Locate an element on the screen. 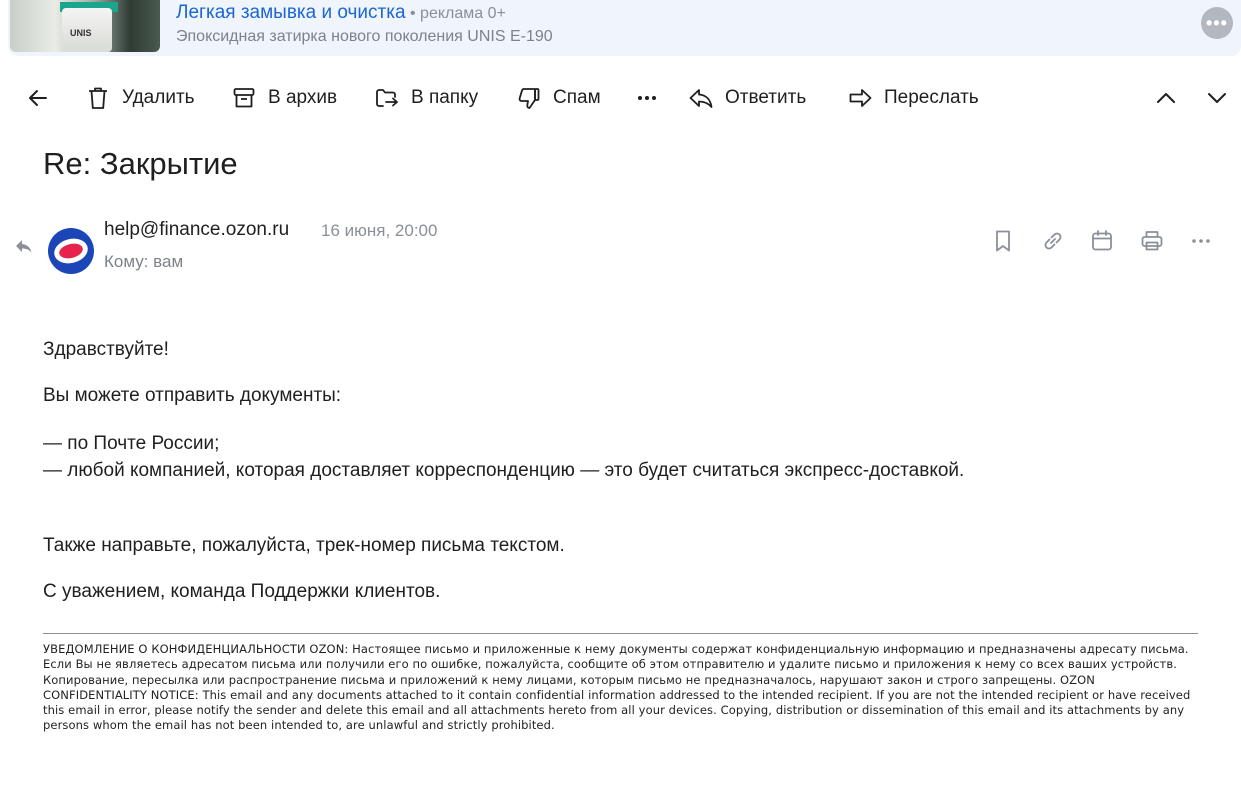 The image size is (1241, 794). body-paragraph: Вы можете отправить документы: is located at coordinates (192, 395).